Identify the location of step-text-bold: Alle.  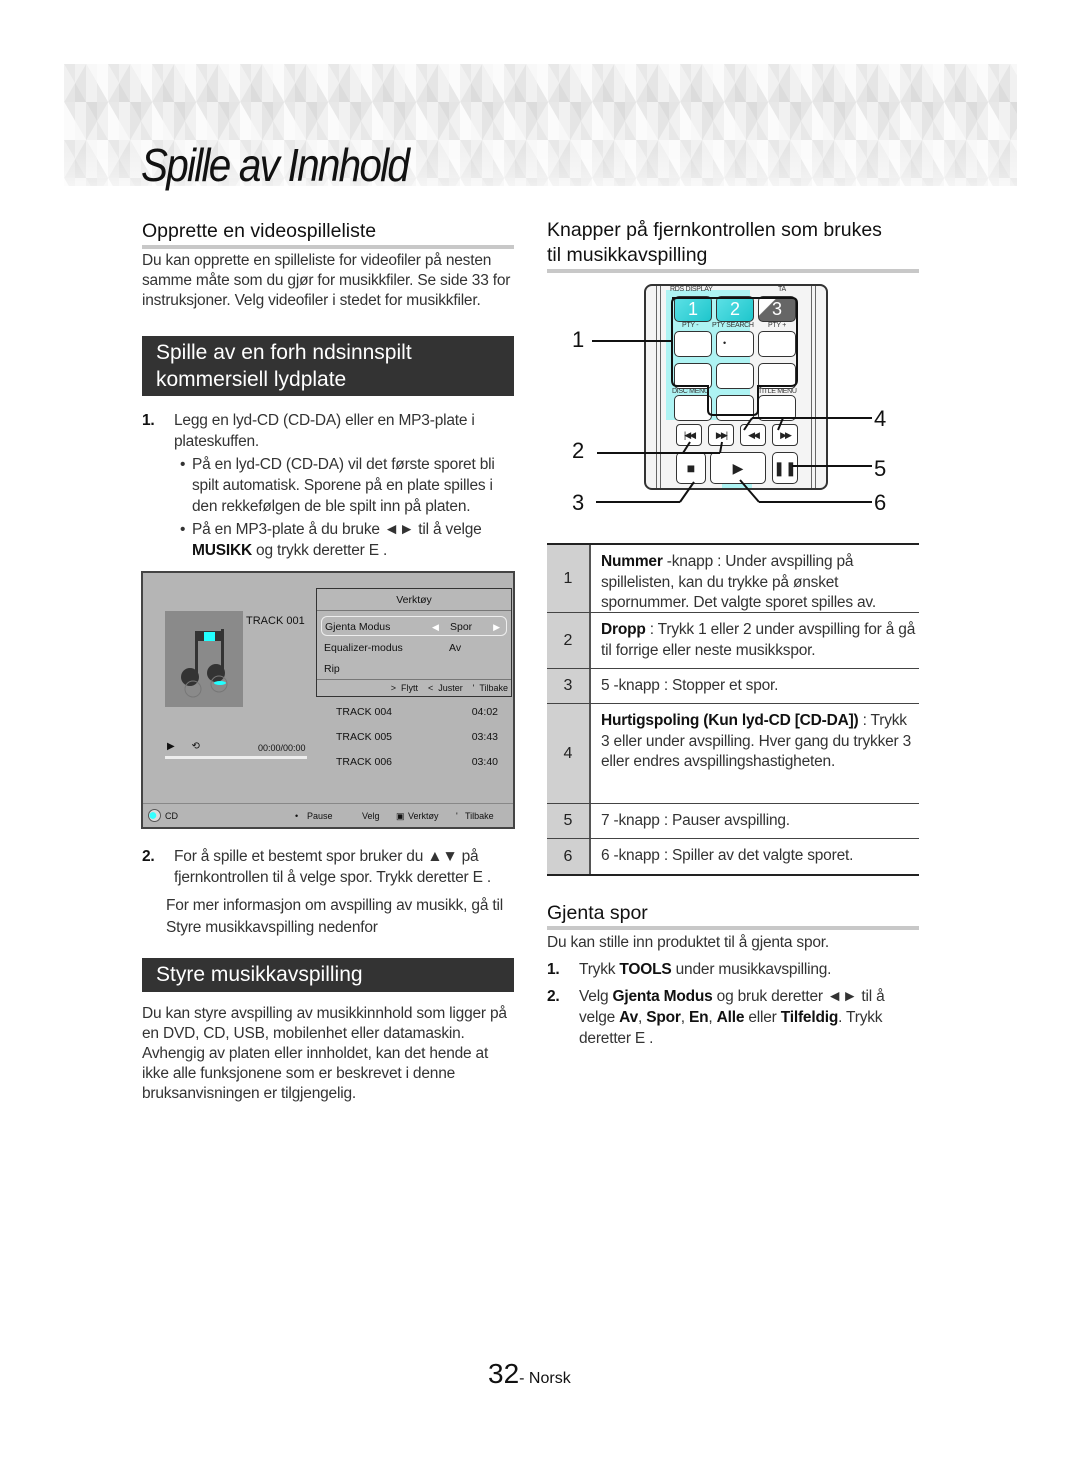
(730, 1017).